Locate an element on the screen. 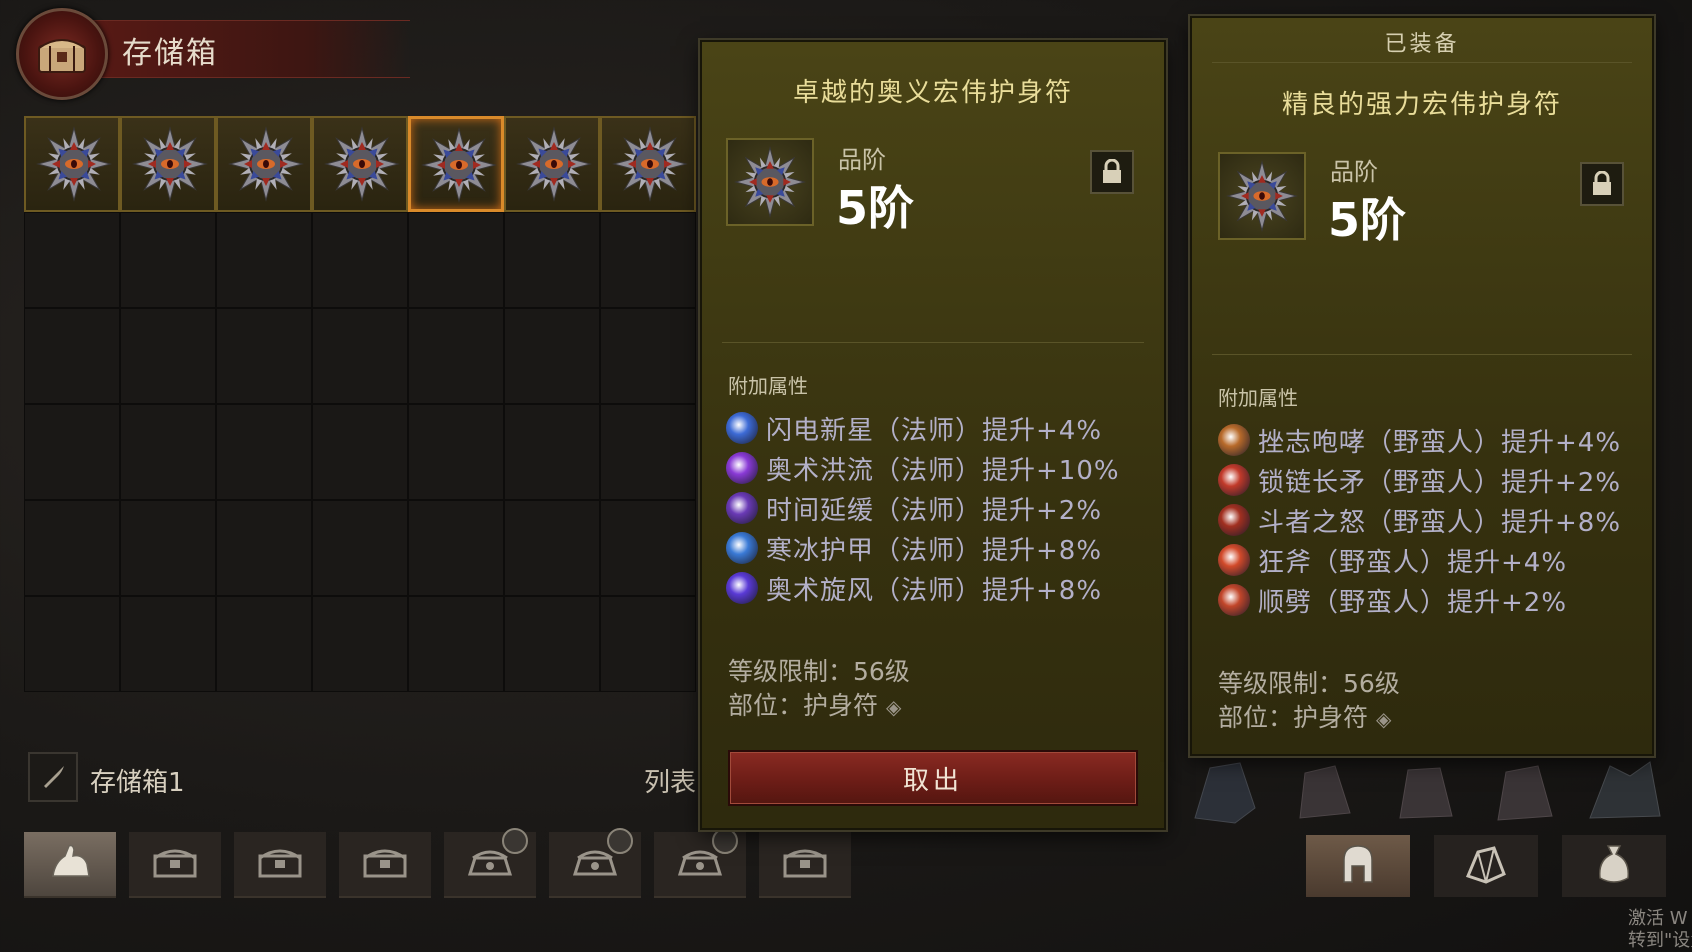 The image size is (1692, 952). header-banner is located at coordinates (240, 49).